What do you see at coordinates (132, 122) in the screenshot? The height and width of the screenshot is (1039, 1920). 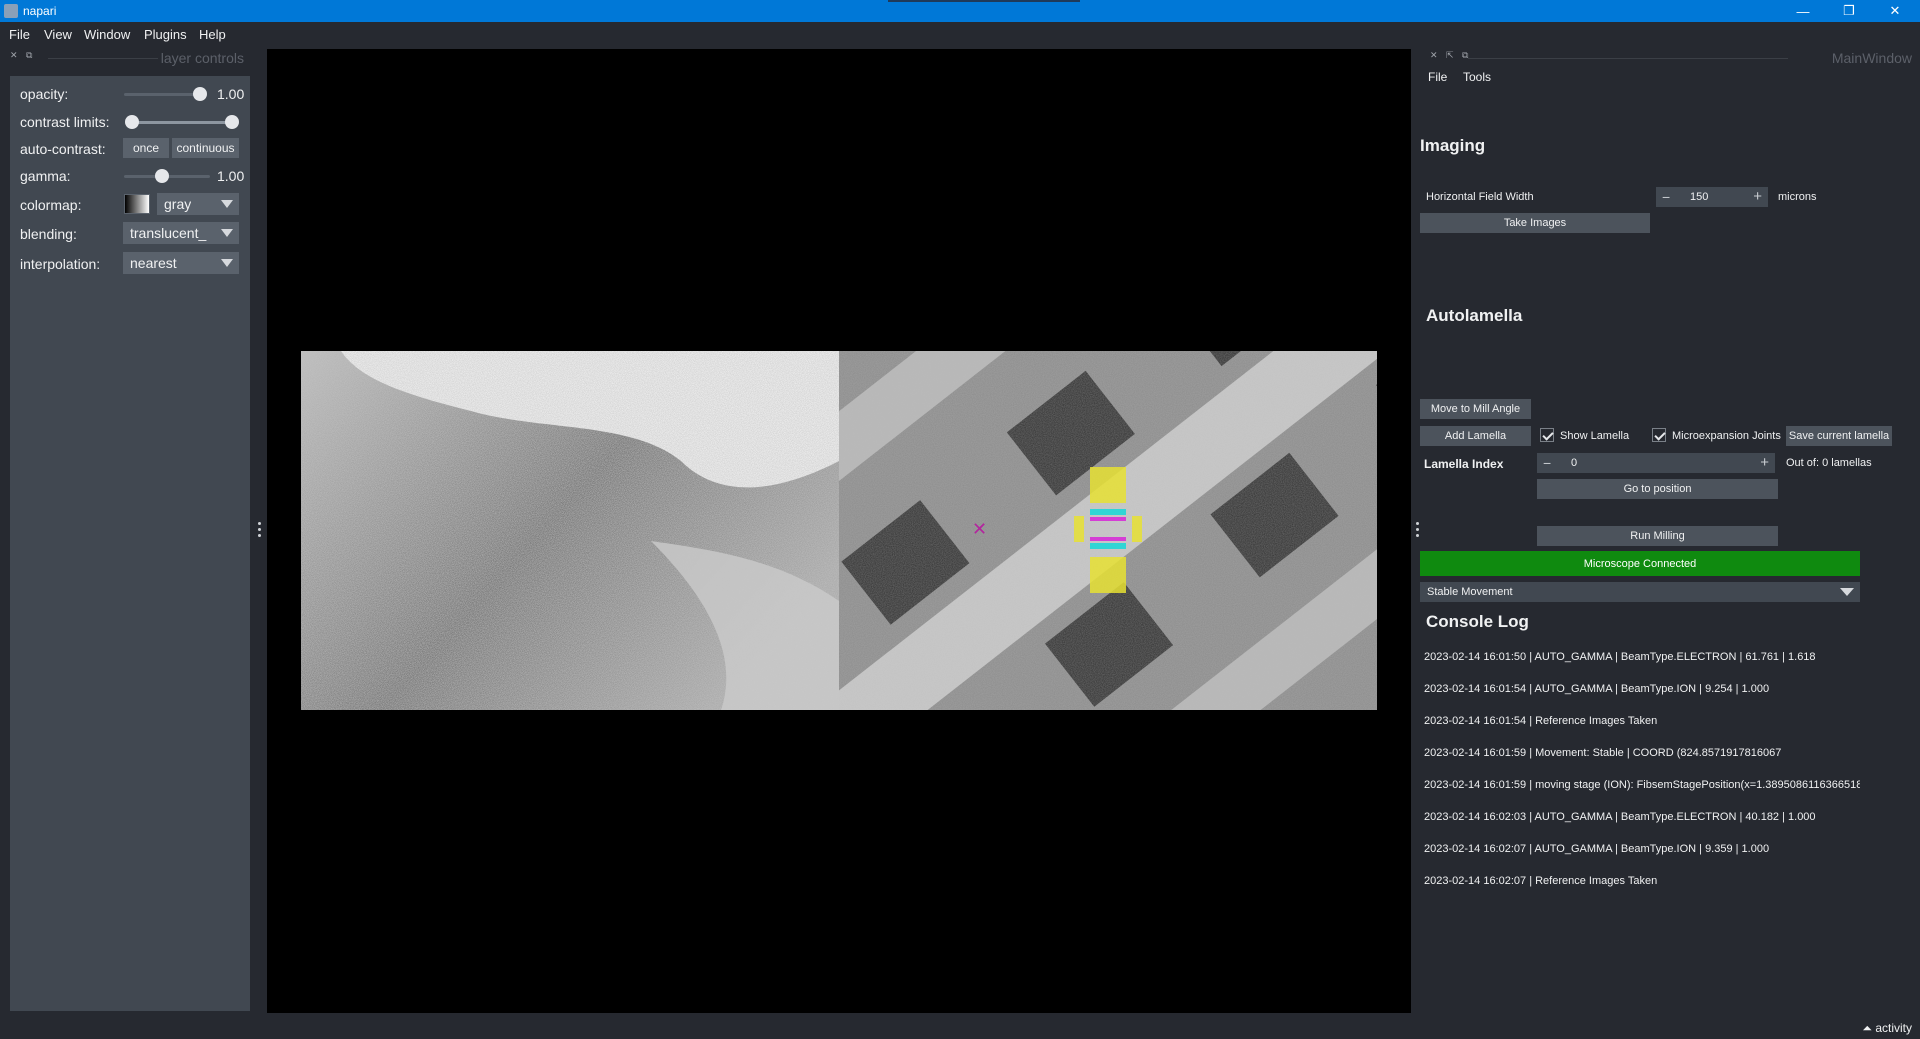 I see `contrast-min-handle` at bounding box center [132, 122].